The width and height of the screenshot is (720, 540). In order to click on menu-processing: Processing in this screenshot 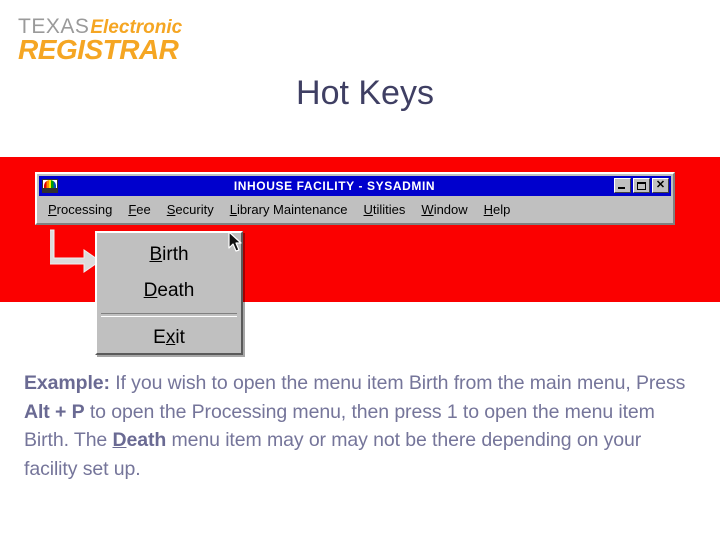, I will do `click(80, 209)`.